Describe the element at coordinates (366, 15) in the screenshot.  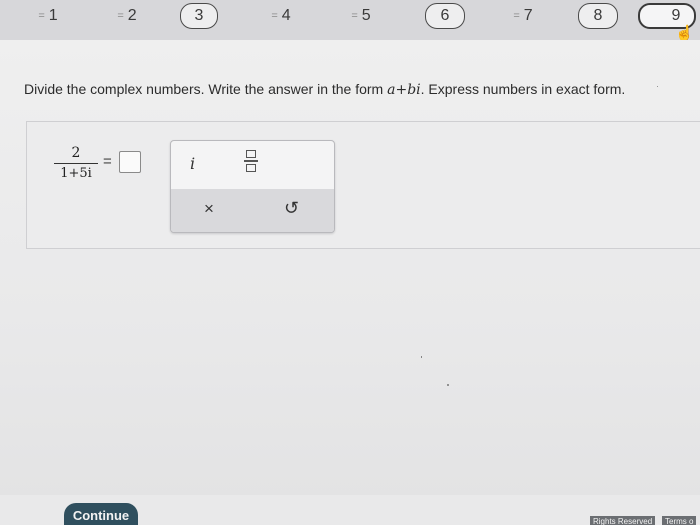
I see `question-number: 5` at that location.